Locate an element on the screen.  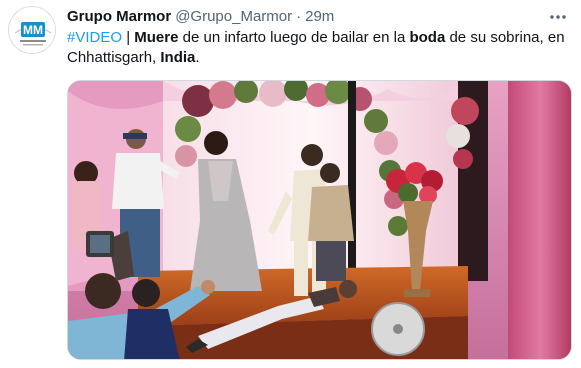
avatar: MM is located at coordinates (32, 30).